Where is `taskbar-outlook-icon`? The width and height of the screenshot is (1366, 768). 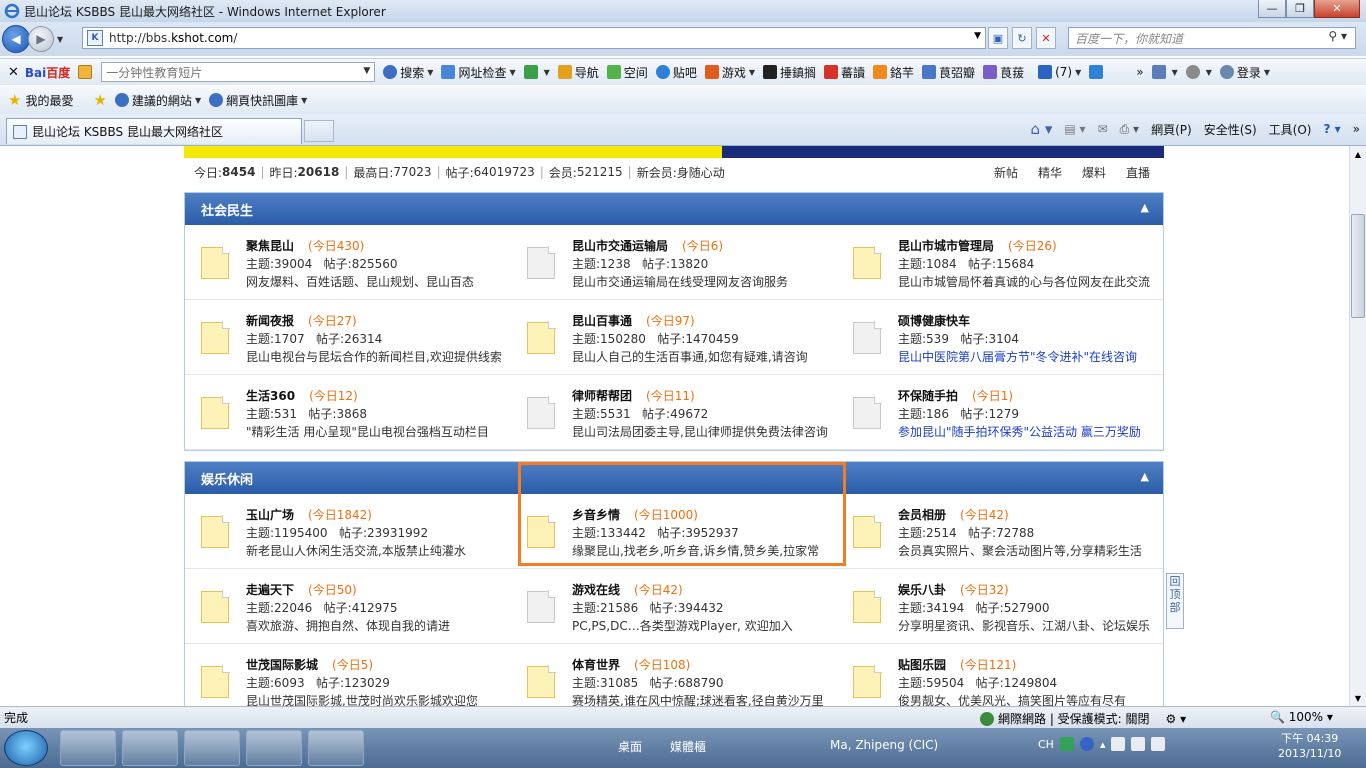
taskbar-outlook-icon is located at coordinates (274, 748).